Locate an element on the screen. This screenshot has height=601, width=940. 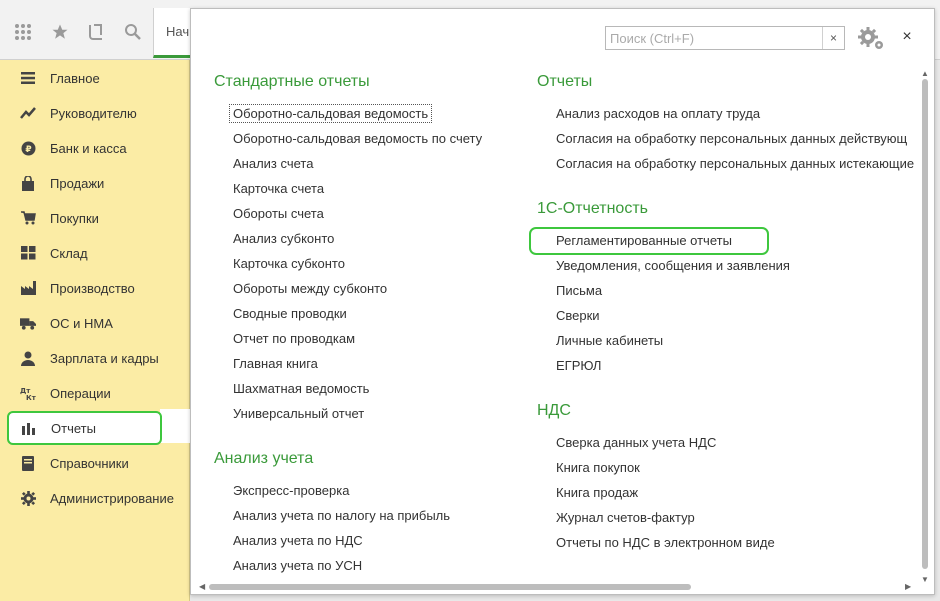
highlight-regulated-reports is located at coordinates (649, 241).